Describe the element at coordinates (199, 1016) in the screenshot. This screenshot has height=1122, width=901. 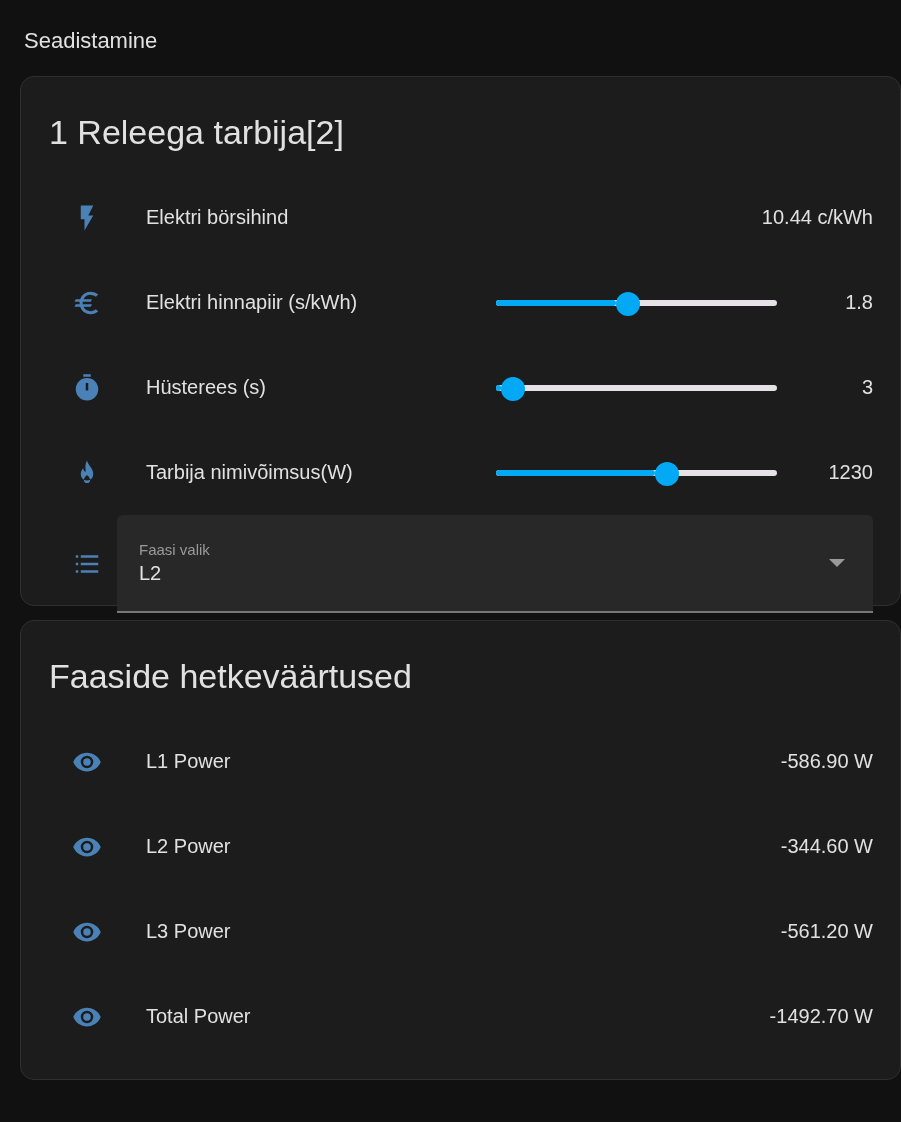
I see `entity-label: Total Power` at that location.